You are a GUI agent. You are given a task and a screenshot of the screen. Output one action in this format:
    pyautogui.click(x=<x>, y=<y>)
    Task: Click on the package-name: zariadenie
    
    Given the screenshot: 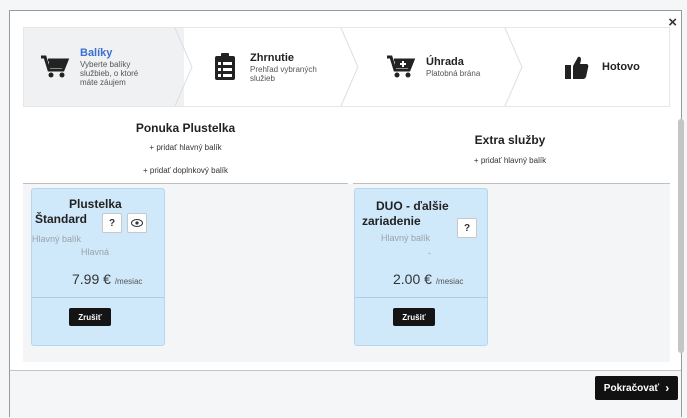 What is the action you would take?
    pyautogui.click(x=391, y=221)
    